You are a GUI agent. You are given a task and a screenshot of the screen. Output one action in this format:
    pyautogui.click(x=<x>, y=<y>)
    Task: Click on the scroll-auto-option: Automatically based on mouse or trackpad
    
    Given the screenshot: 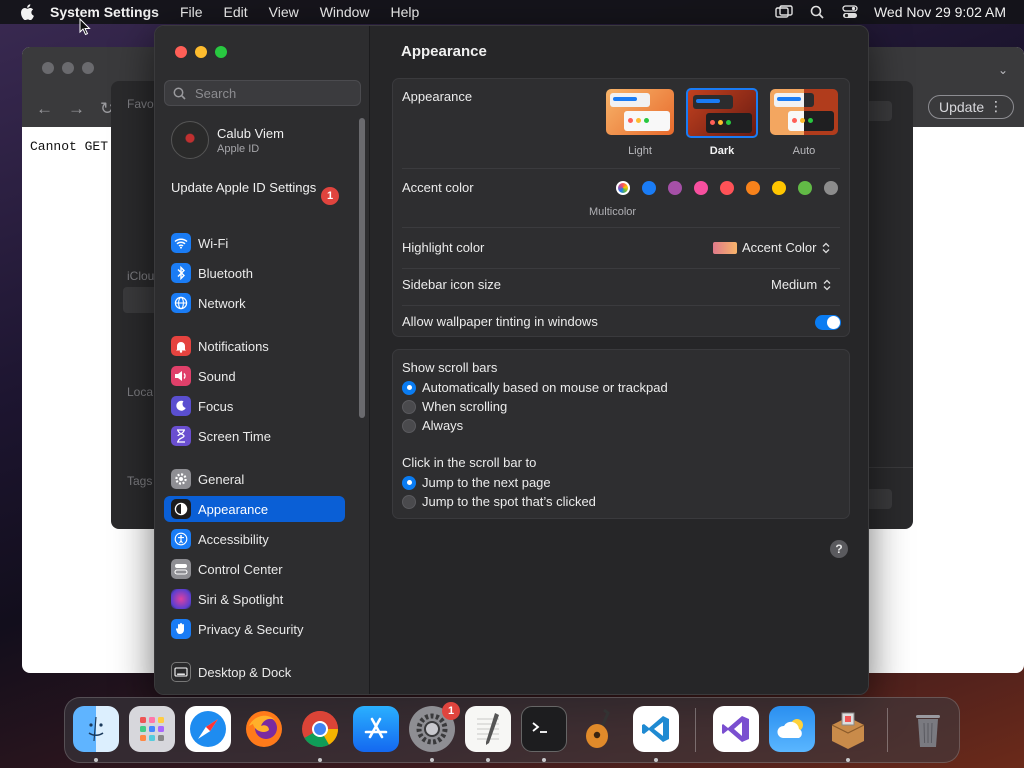 What is the action you would take?
    pyautogui.click(x=535, y=387)
    